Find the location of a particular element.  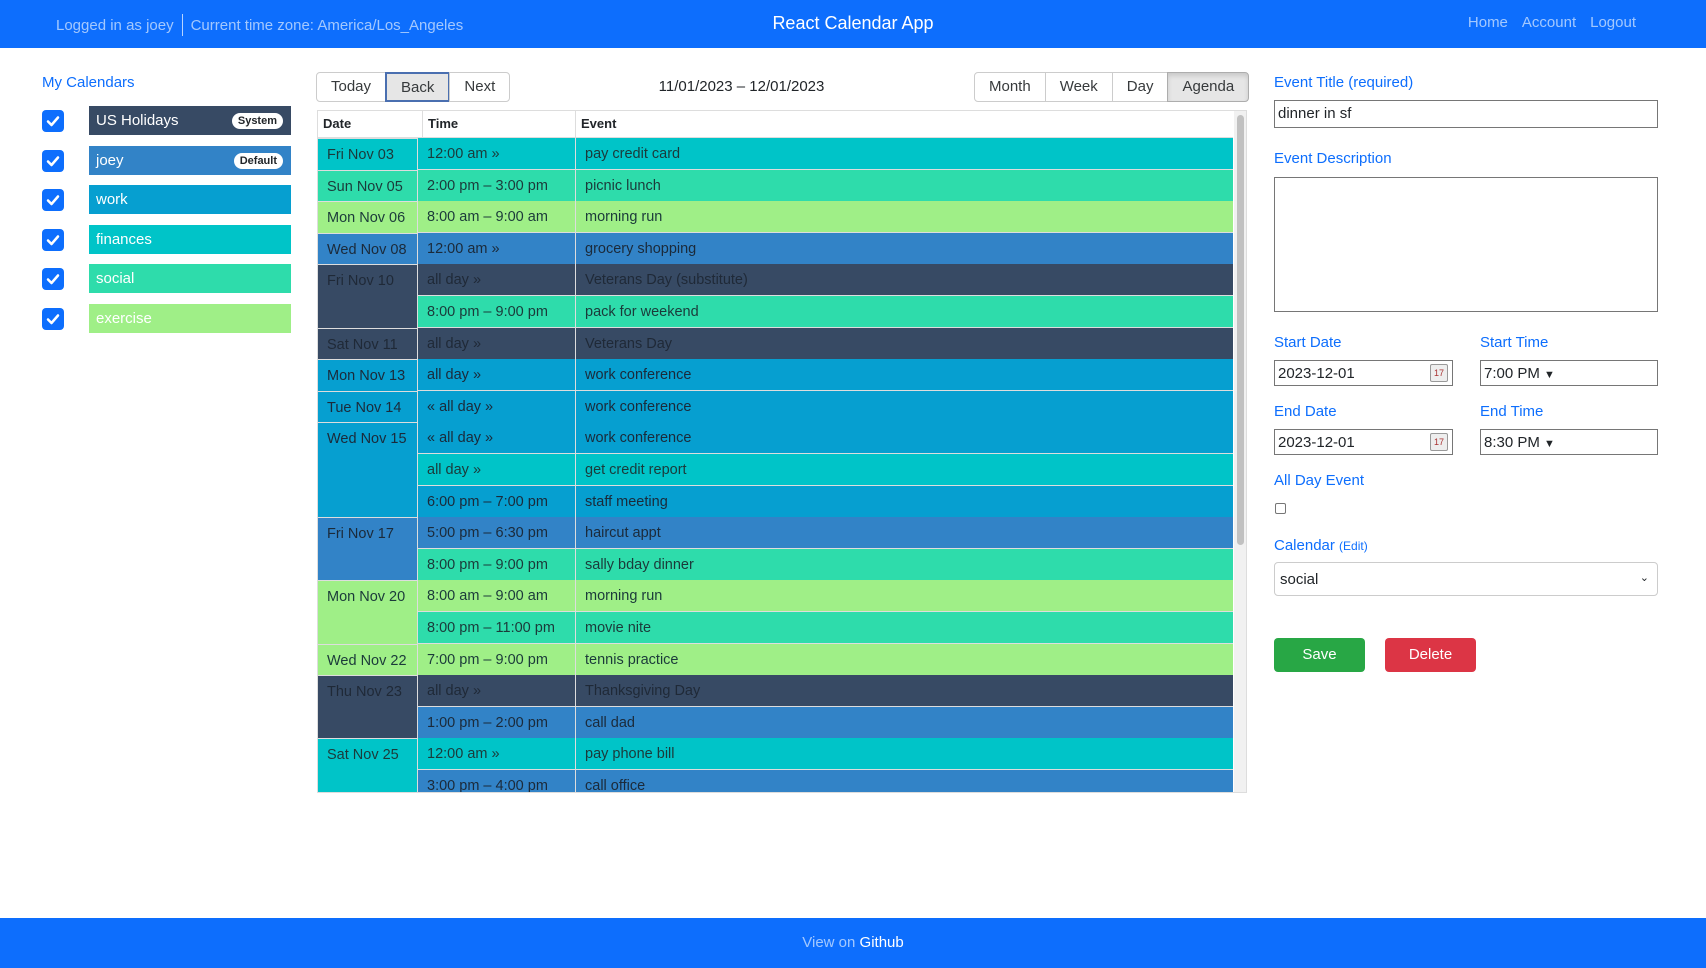

agenda-row: 8:00 pm – 11:00 pm movie nite is located at coordinates (775, 628).